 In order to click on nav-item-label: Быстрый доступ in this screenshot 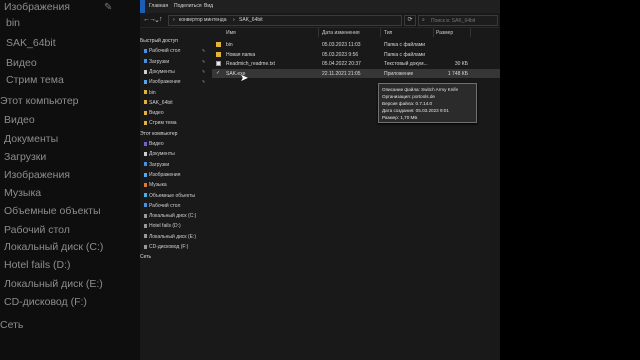, I will do `click(159, 41)`.